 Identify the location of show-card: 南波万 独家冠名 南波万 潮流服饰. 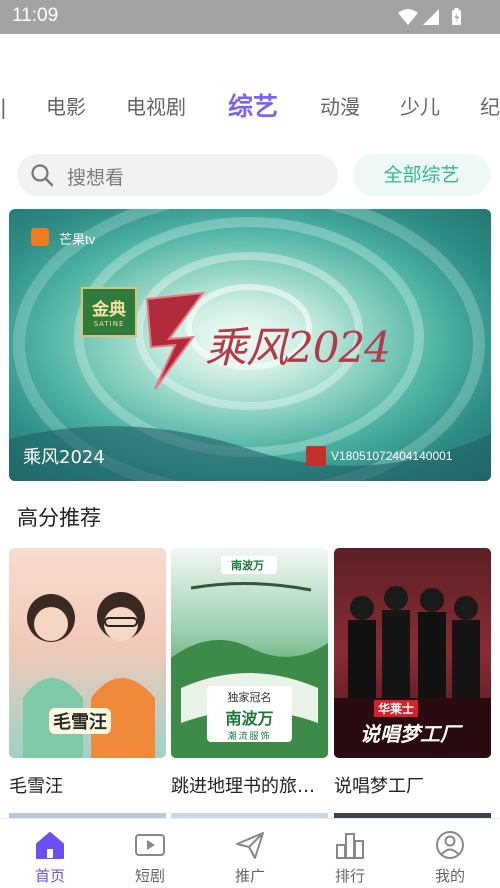
(249, 653).